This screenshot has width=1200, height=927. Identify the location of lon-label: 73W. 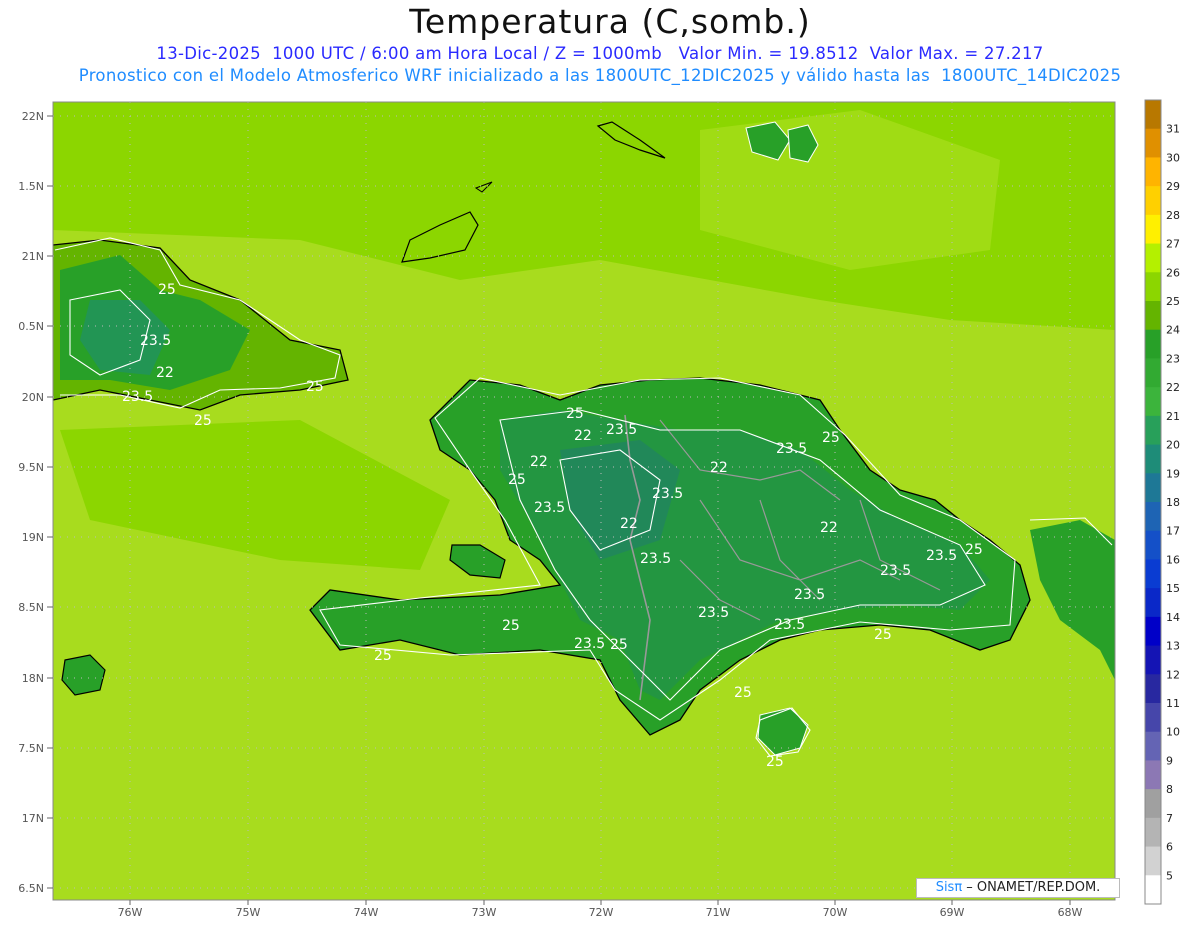
(484, 912).